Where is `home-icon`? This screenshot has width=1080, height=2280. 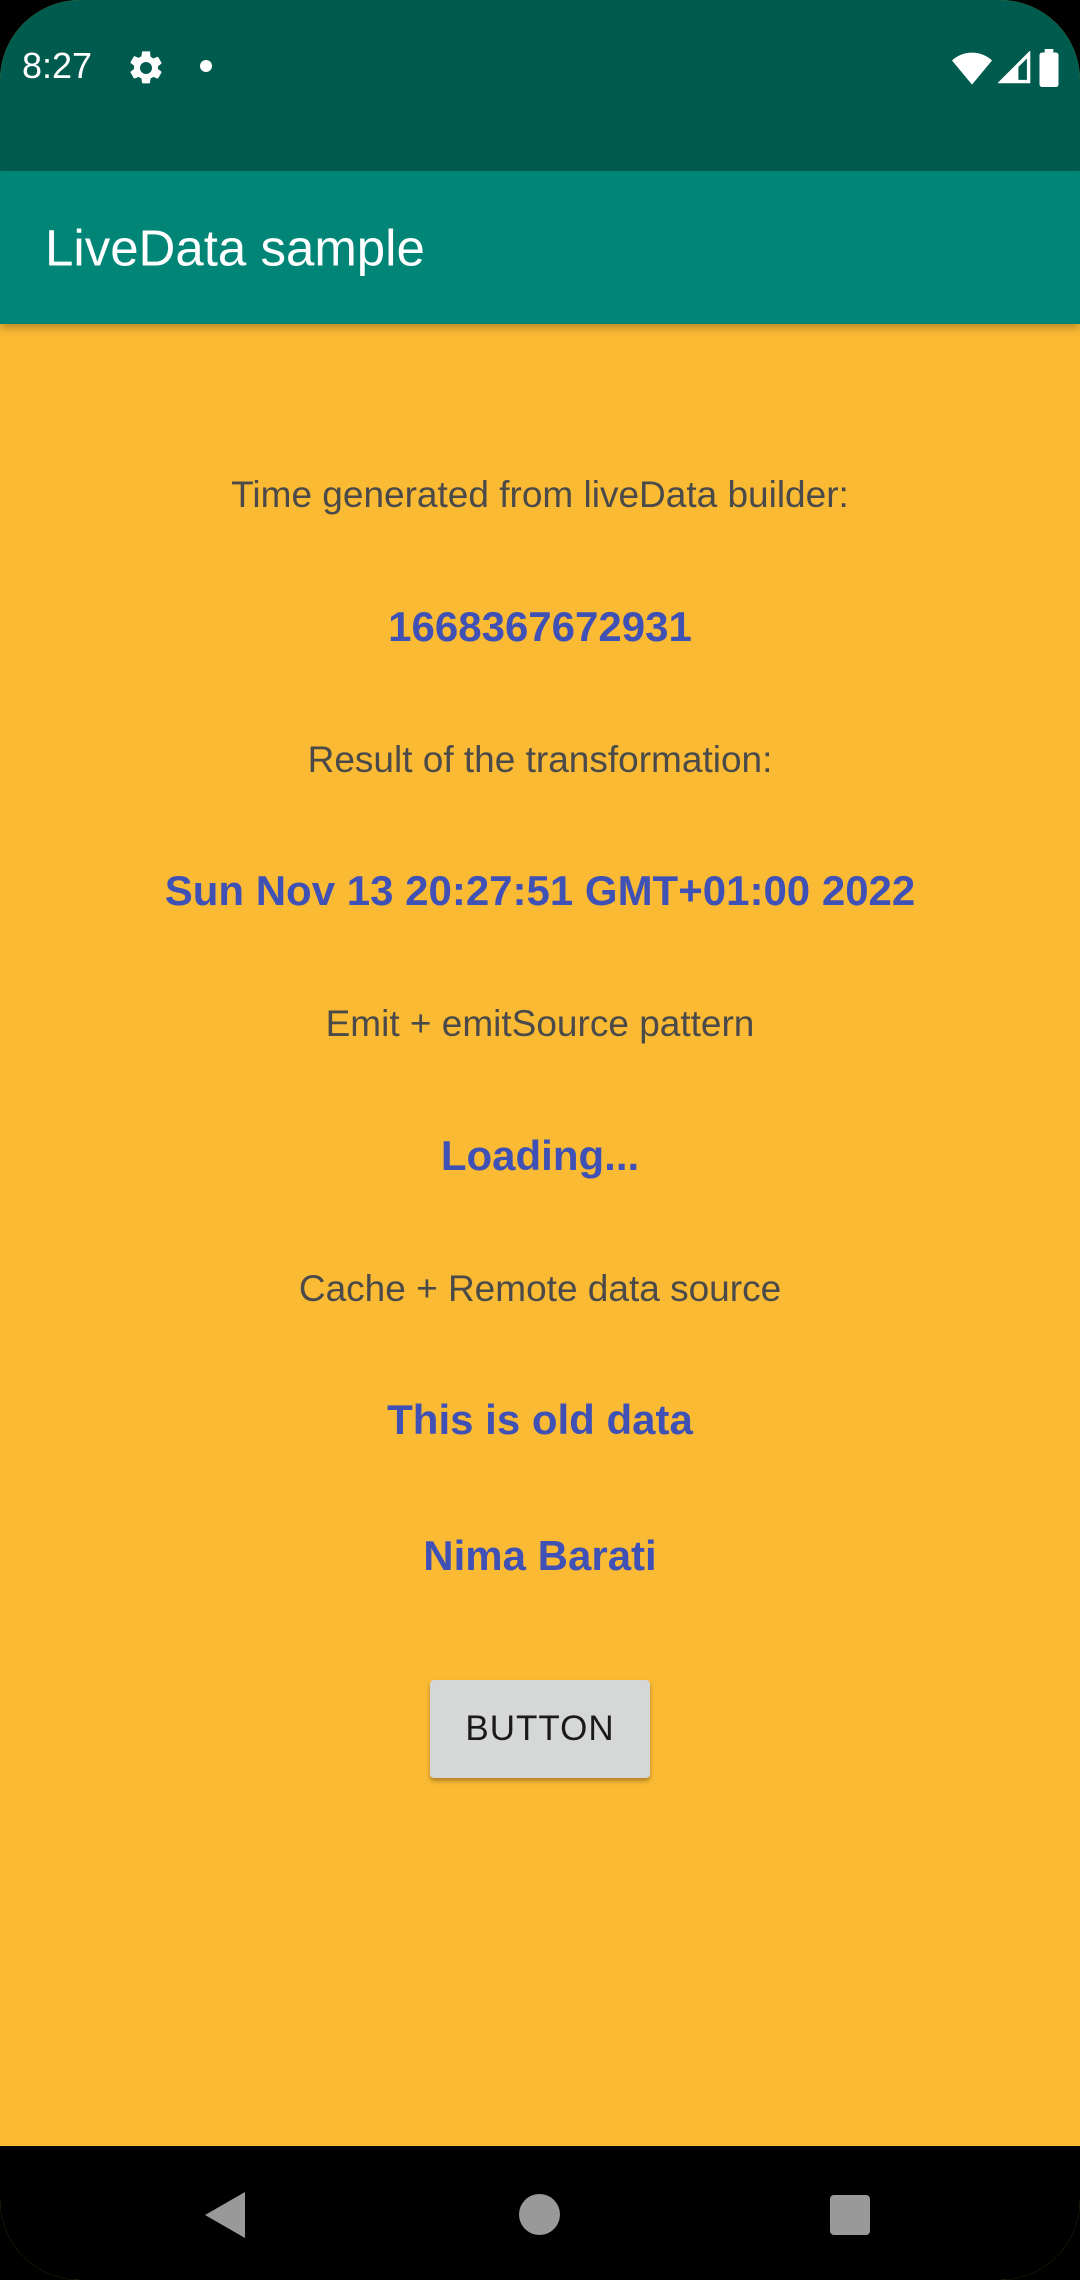 home-icon is located at coordinates (539, 2214).